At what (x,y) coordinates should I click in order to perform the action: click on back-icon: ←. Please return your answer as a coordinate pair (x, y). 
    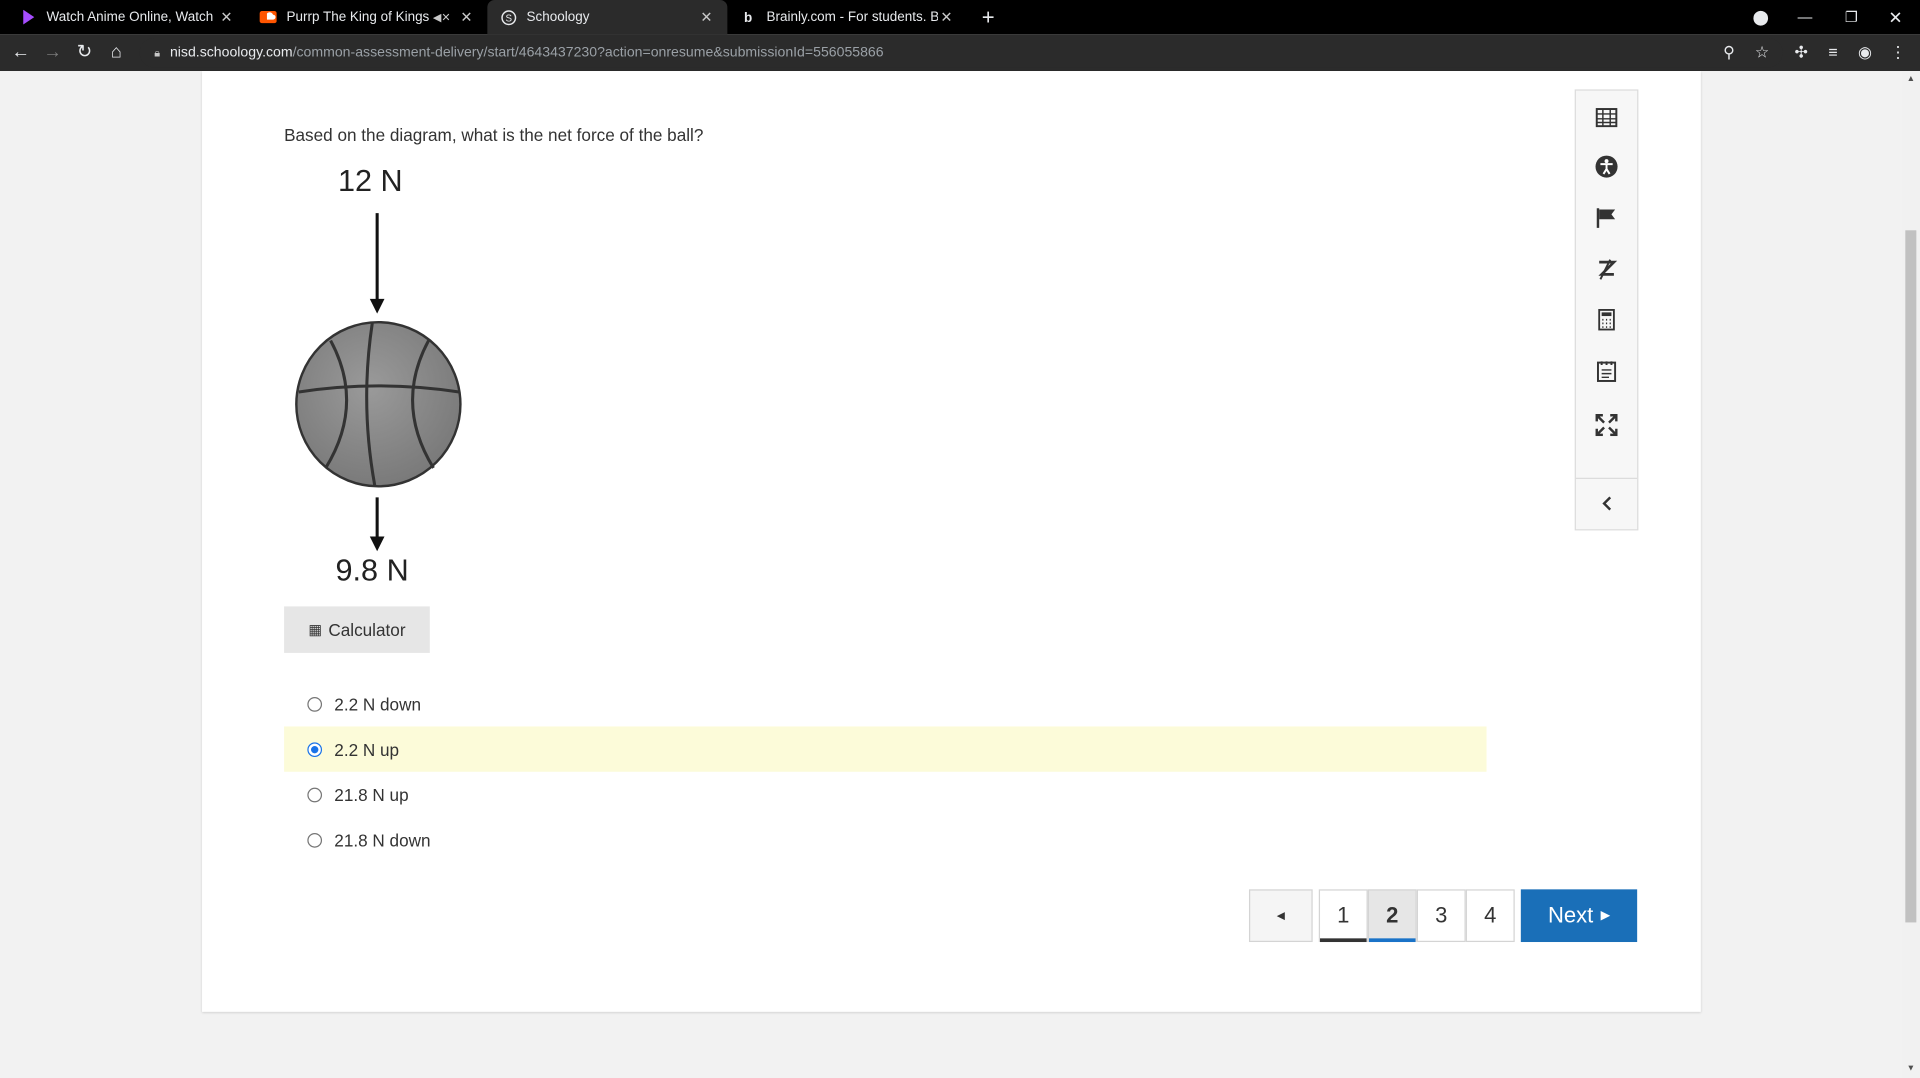
    Looking at the image, I should click on (21, 52).